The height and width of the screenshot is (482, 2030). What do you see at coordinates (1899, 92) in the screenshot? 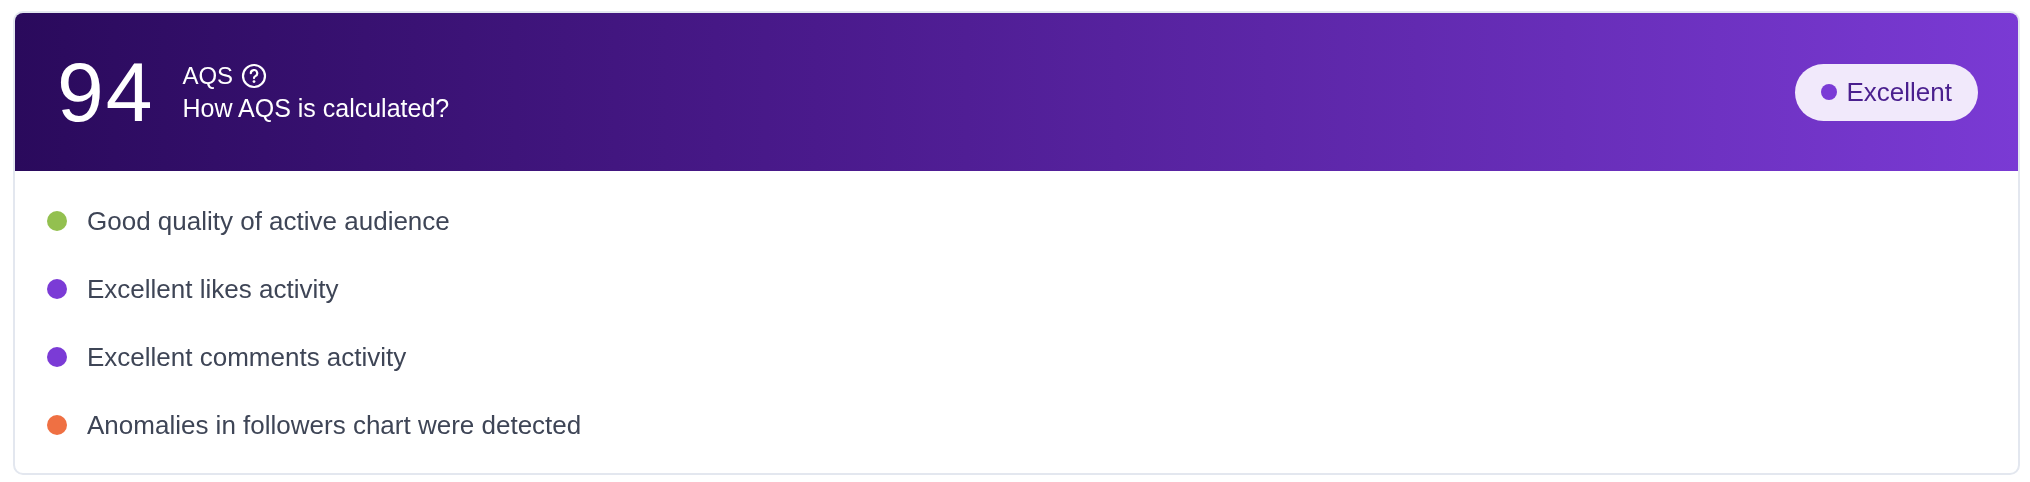
I see `rating-label: Excellent` at bounding box center [1899, 92].